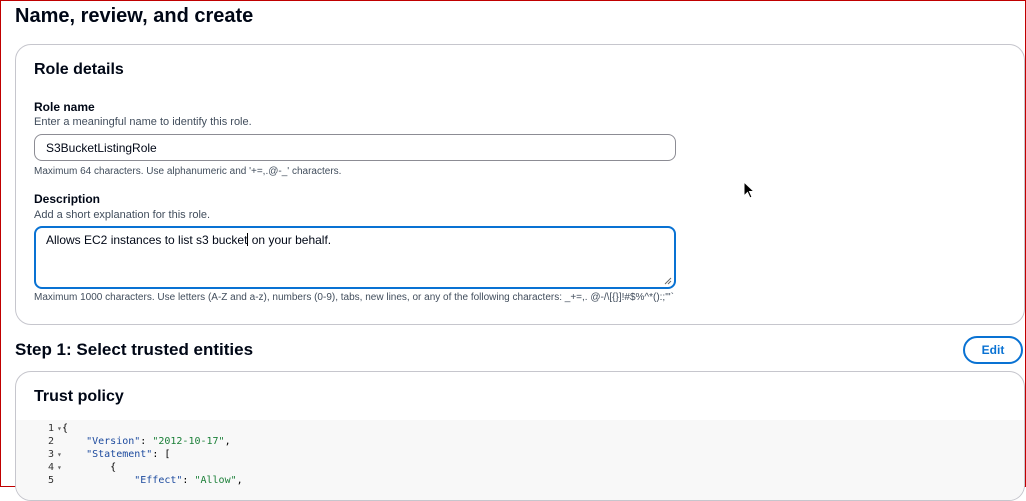  I want to click on role-name-input: S3BucketListingRole, so click(355, 147).